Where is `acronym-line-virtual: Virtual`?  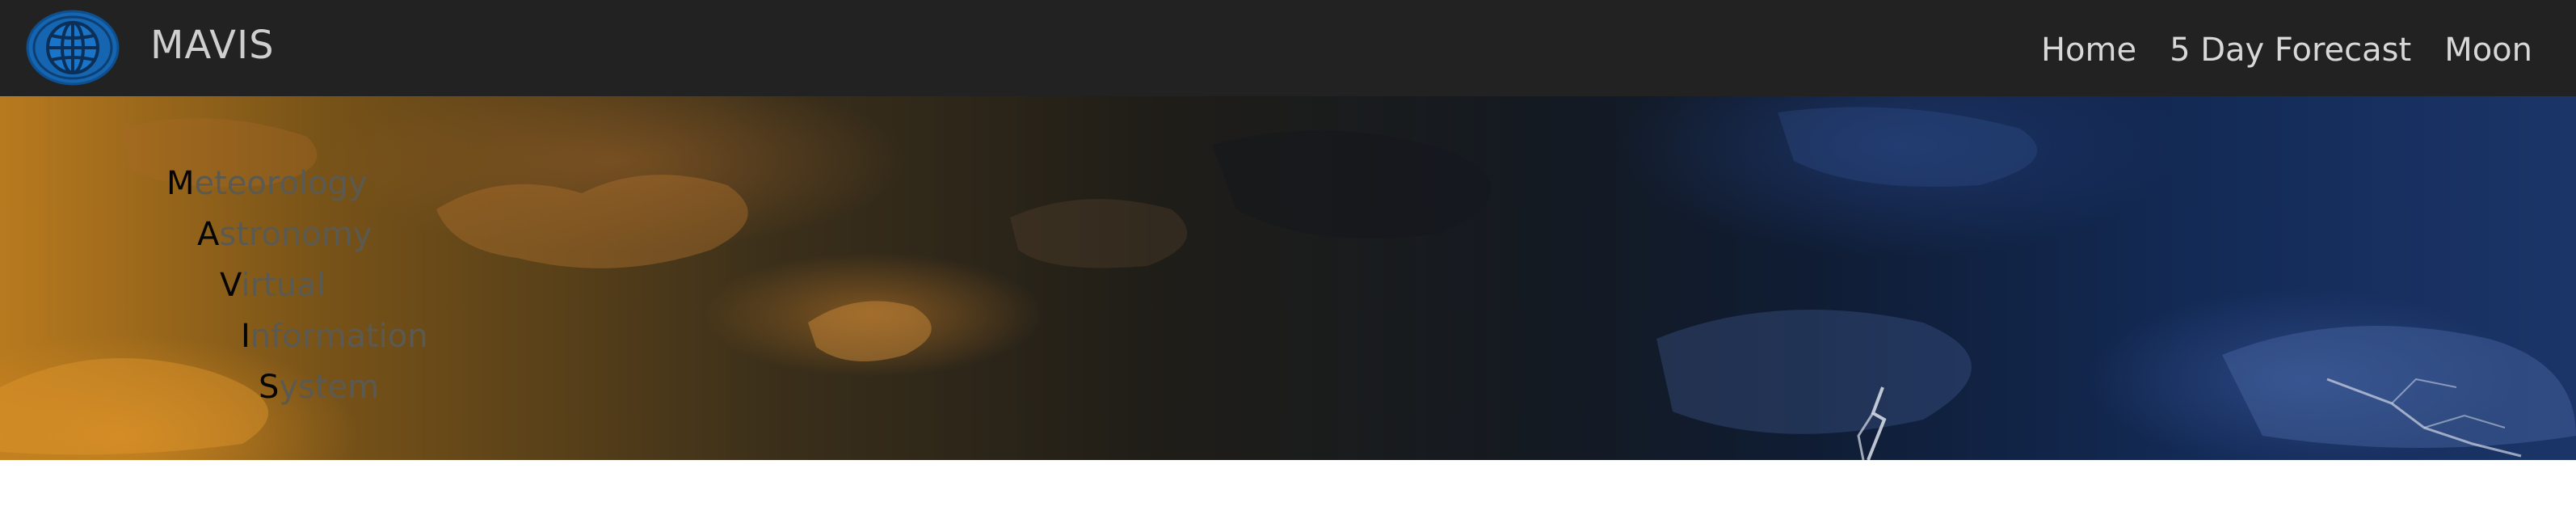
acronym-line-virtual: Virtual is located at coordinates (273, 285).